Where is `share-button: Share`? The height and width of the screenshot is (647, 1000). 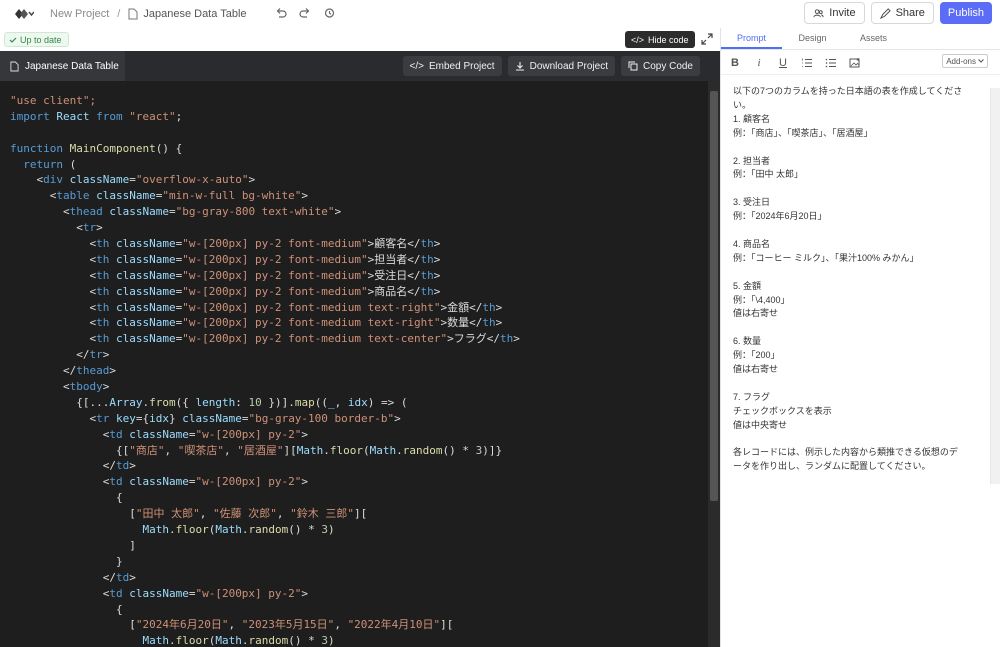
share-button: Share is located at coordinates (902, 13).